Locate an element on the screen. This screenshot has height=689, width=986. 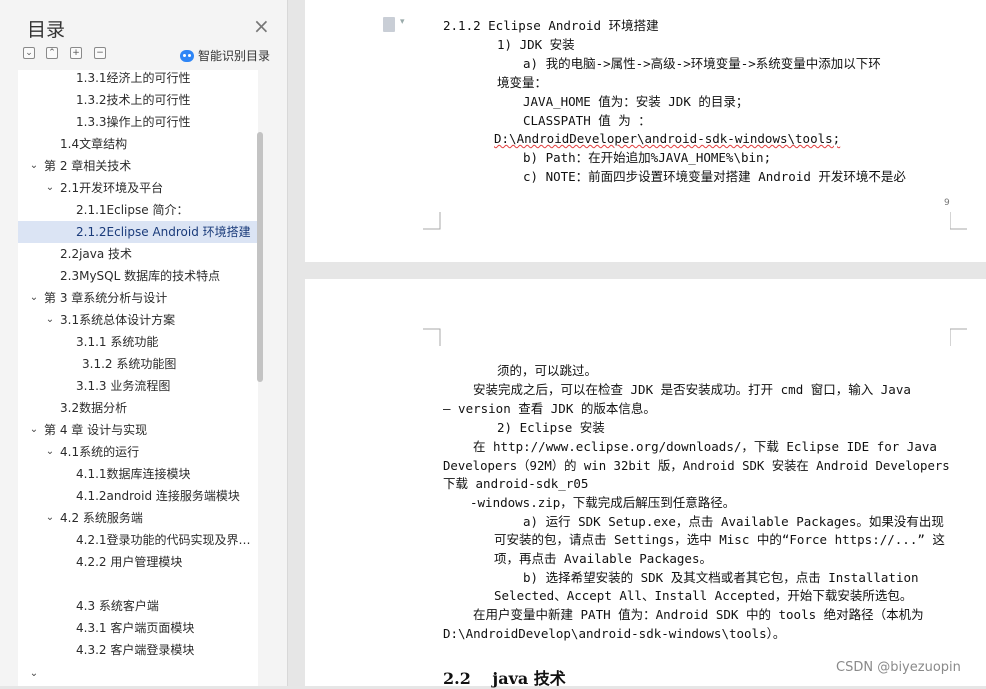
close-icon: × is located at coordinates (261, 26).